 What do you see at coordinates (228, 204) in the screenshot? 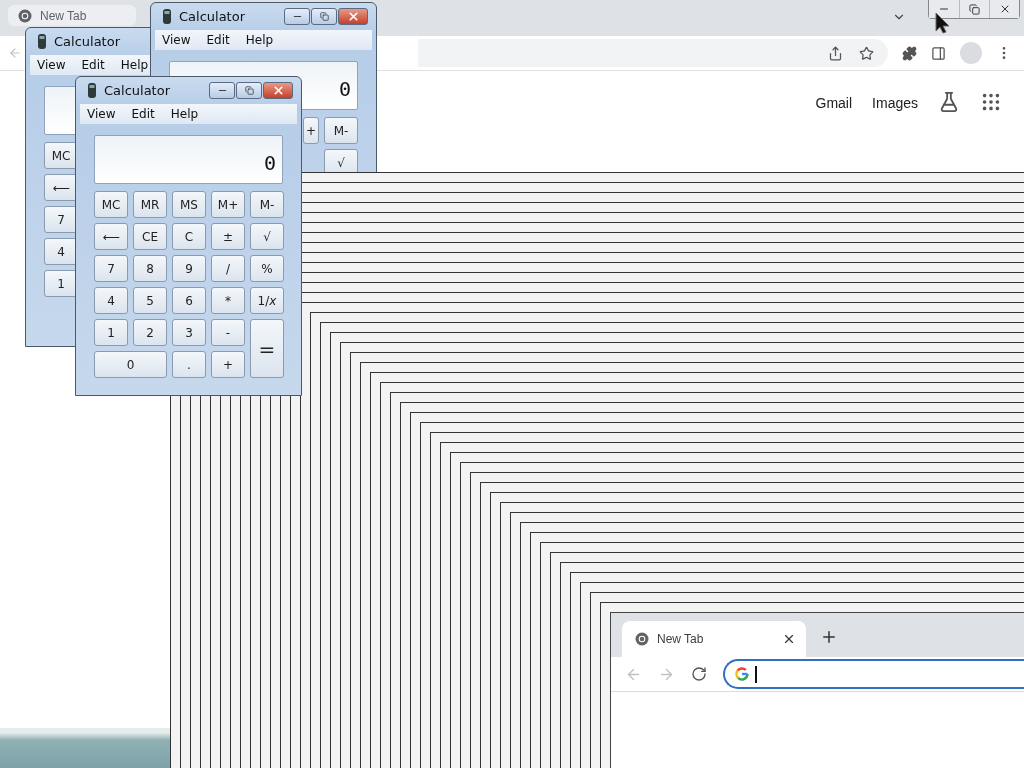
I see `calculator-key: M+` at bounding box center [228, 204].